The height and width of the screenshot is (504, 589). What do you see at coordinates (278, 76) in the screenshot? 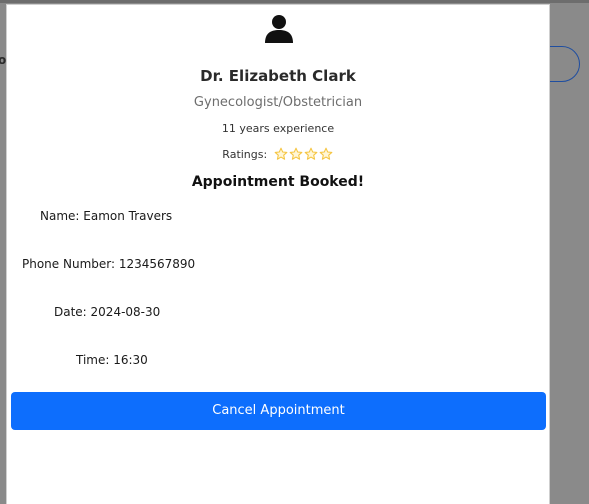
I see `doctor-name: Dr. Elizabeth Clark` at bounding box center [278, 76].